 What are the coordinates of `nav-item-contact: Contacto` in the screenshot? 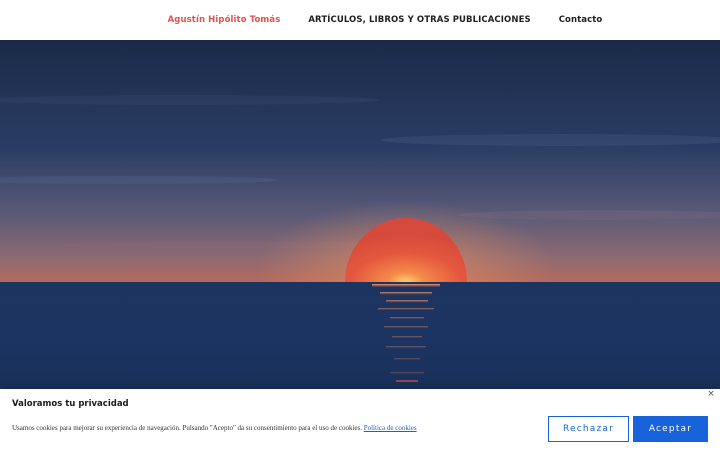 It's located at (581, 20).